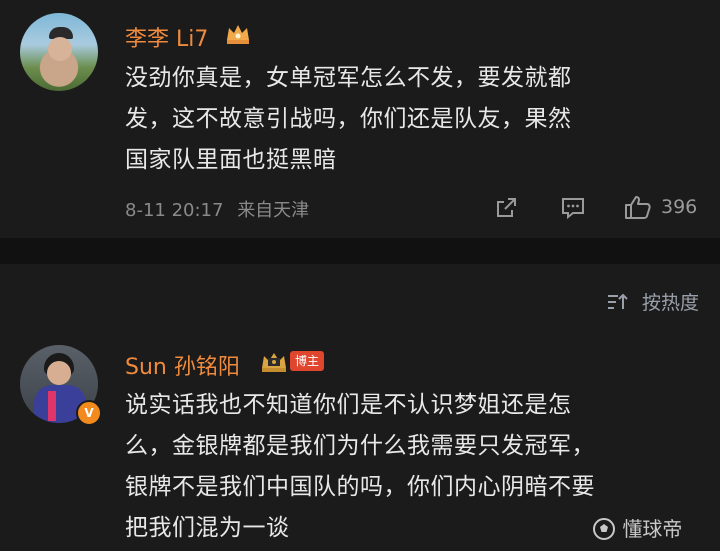 The image size is (720, 551). I want to click on username: Sun 孙铭阳, so click(182, 365).